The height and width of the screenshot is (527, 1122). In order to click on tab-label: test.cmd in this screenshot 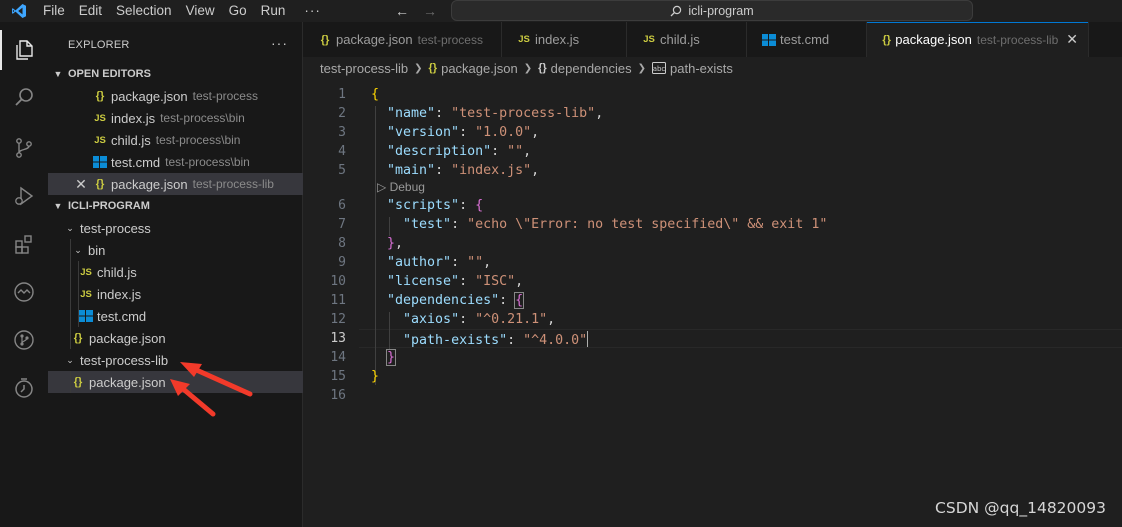, I will do `click(805, 39)`.